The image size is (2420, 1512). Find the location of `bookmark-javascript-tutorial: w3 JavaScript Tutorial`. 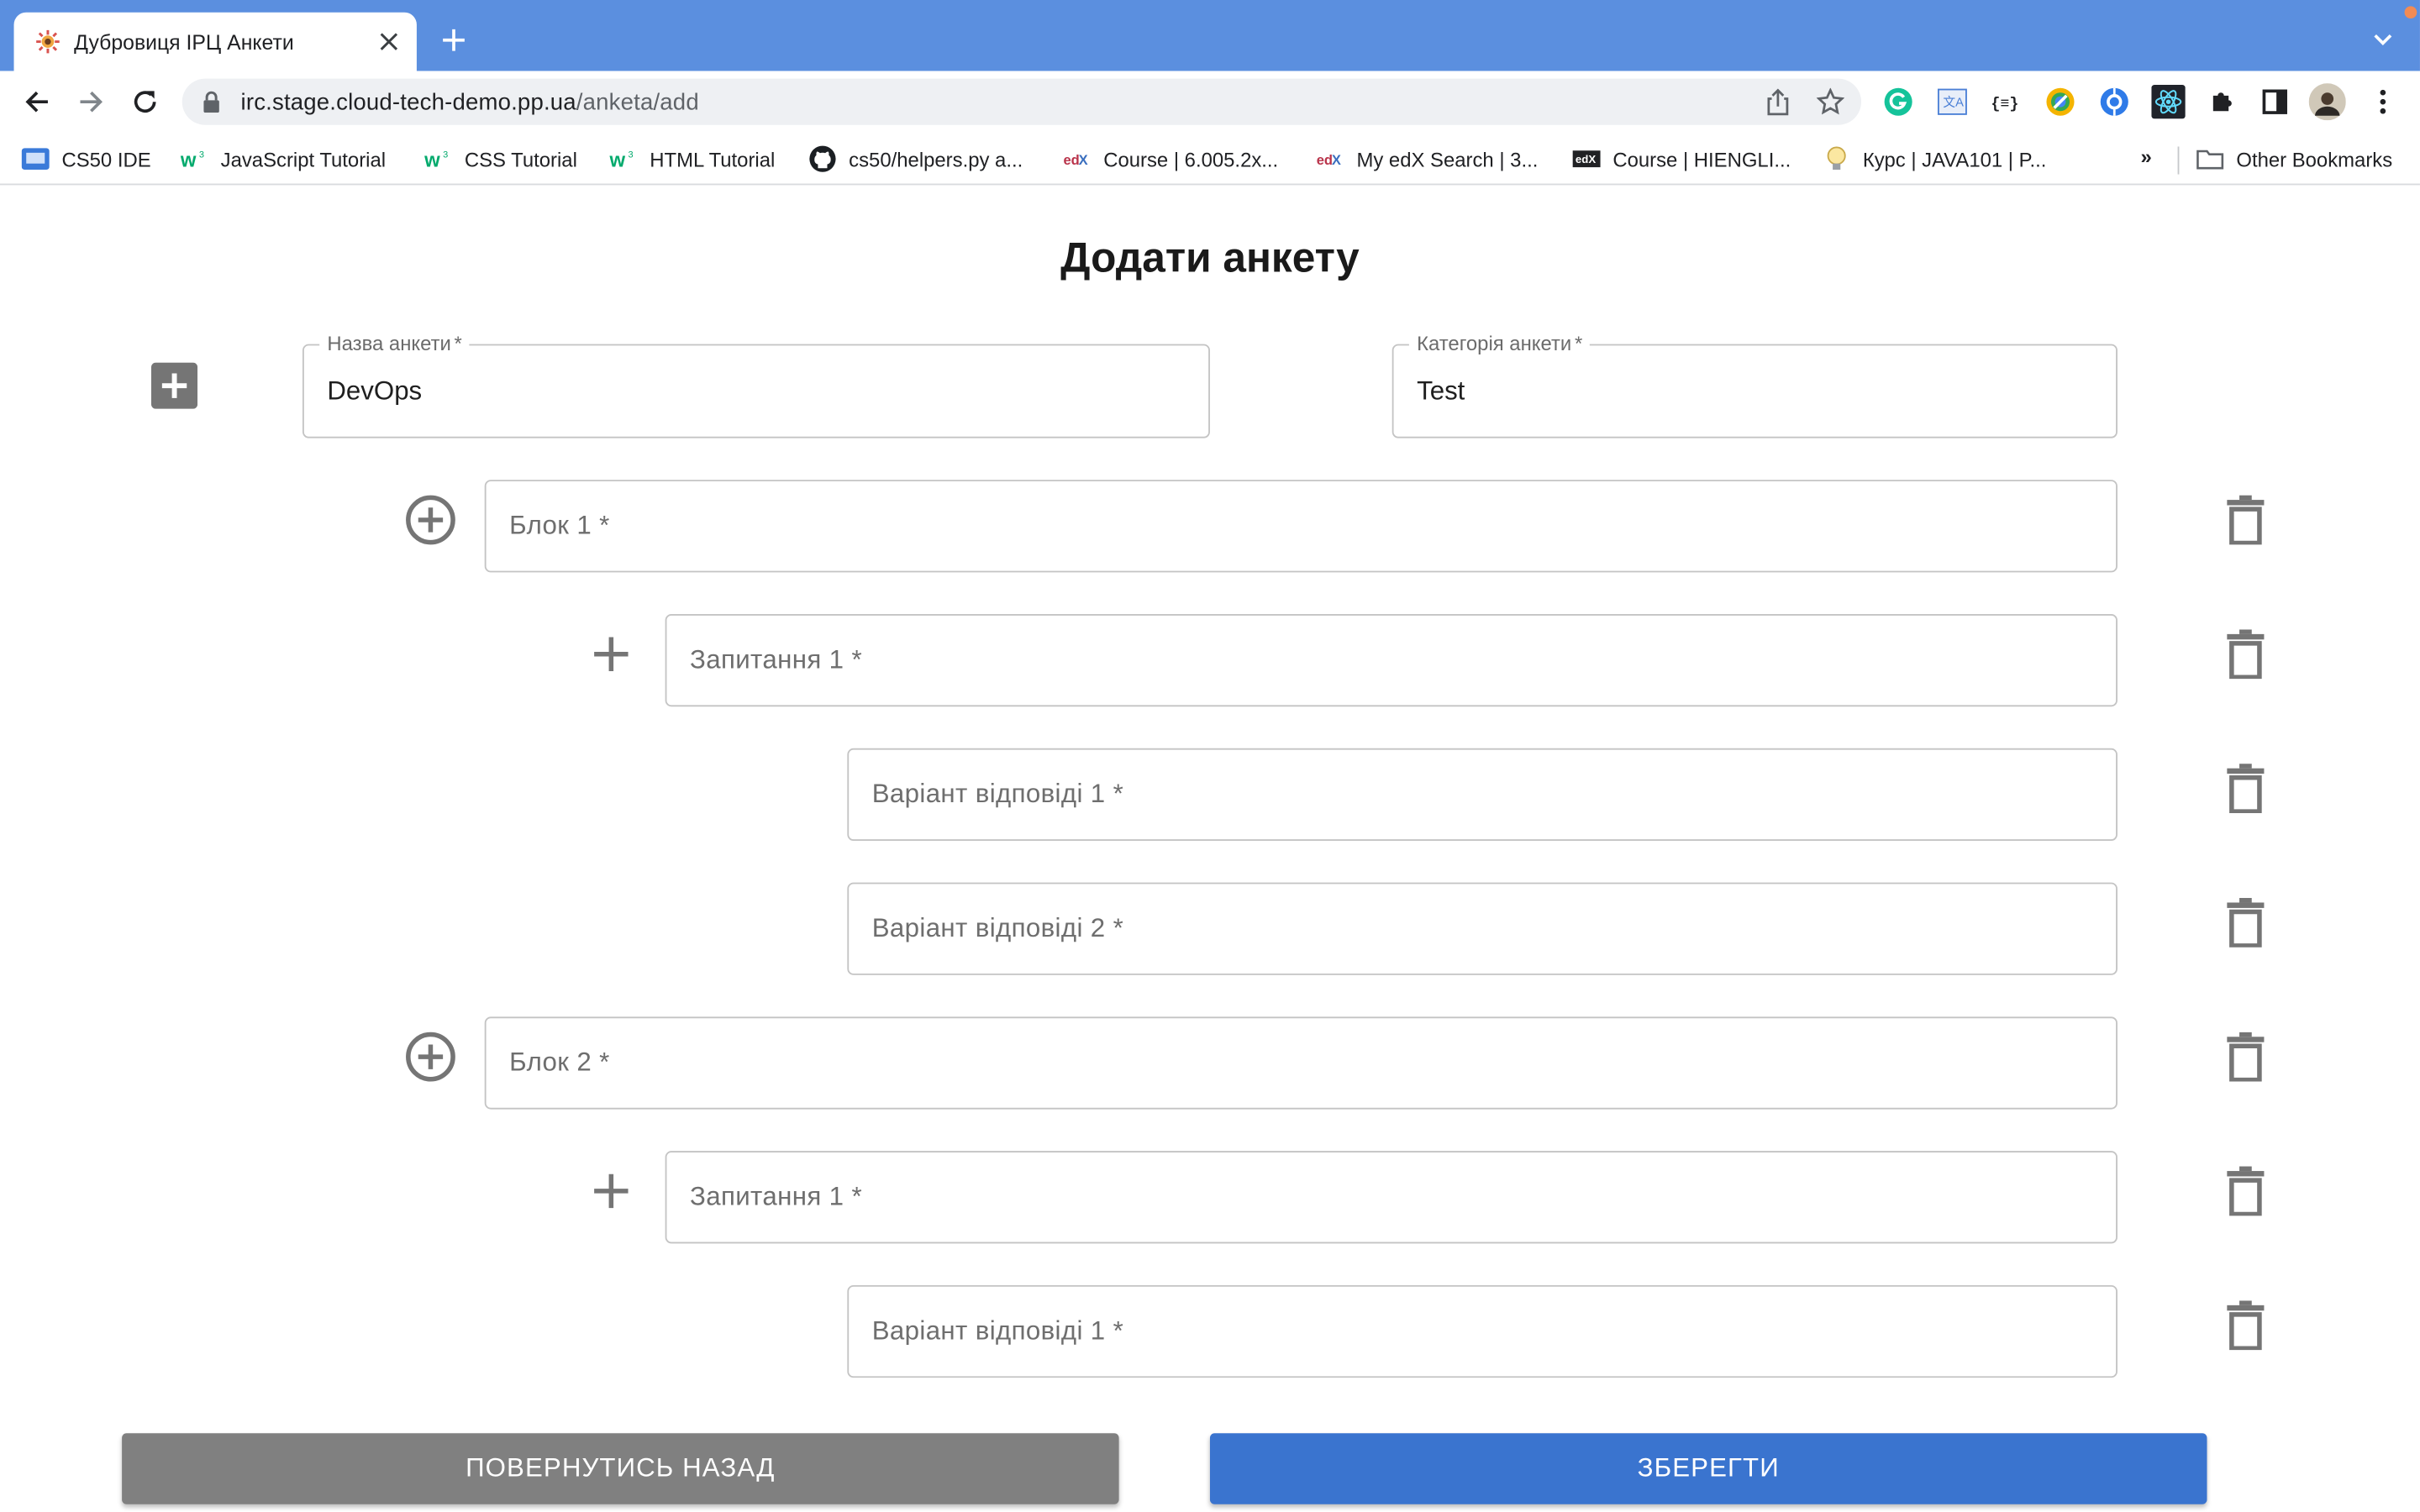

bookmark-javascript-tutorial: w3 JavaScript Tutorial is located at coordinates (284, 159).